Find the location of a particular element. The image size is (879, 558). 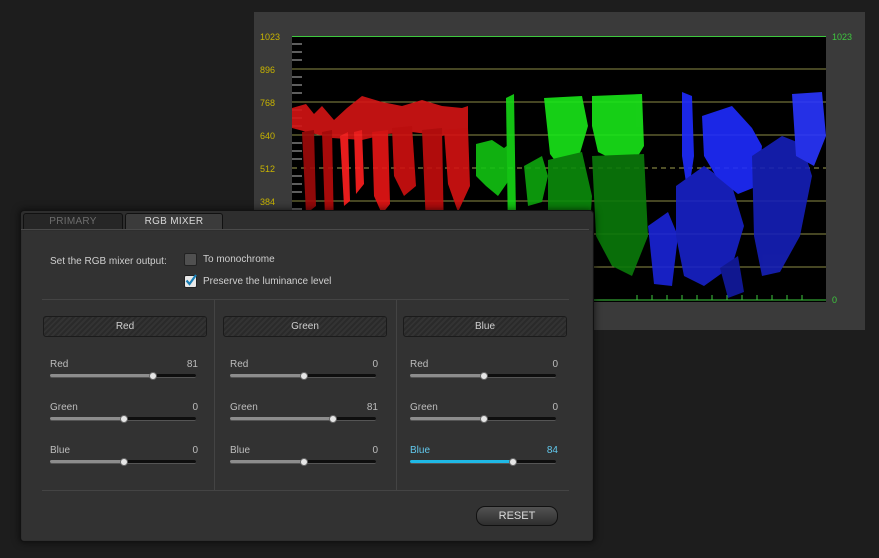

scale-label-right-bottom: 0 is located at coordinates (835, 300).